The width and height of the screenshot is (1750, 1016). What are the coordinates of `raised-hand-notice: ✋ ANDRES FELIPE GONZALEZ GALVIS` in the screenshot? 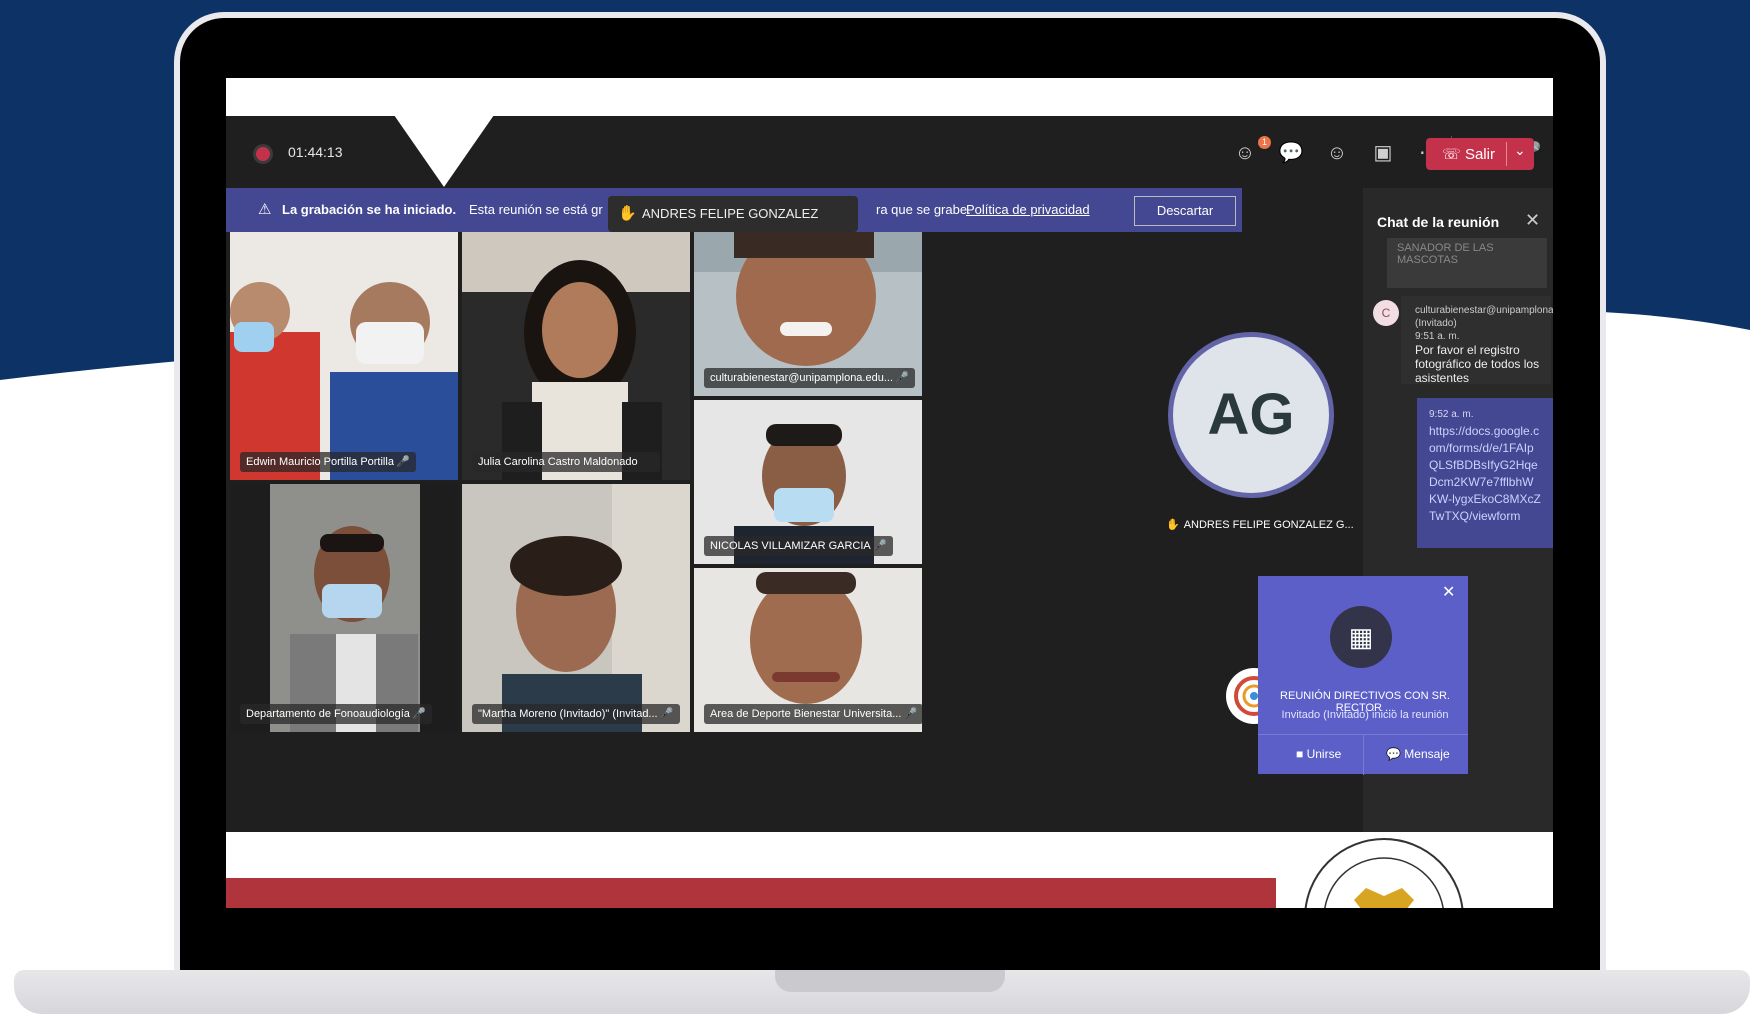 It's located at (733, 226).